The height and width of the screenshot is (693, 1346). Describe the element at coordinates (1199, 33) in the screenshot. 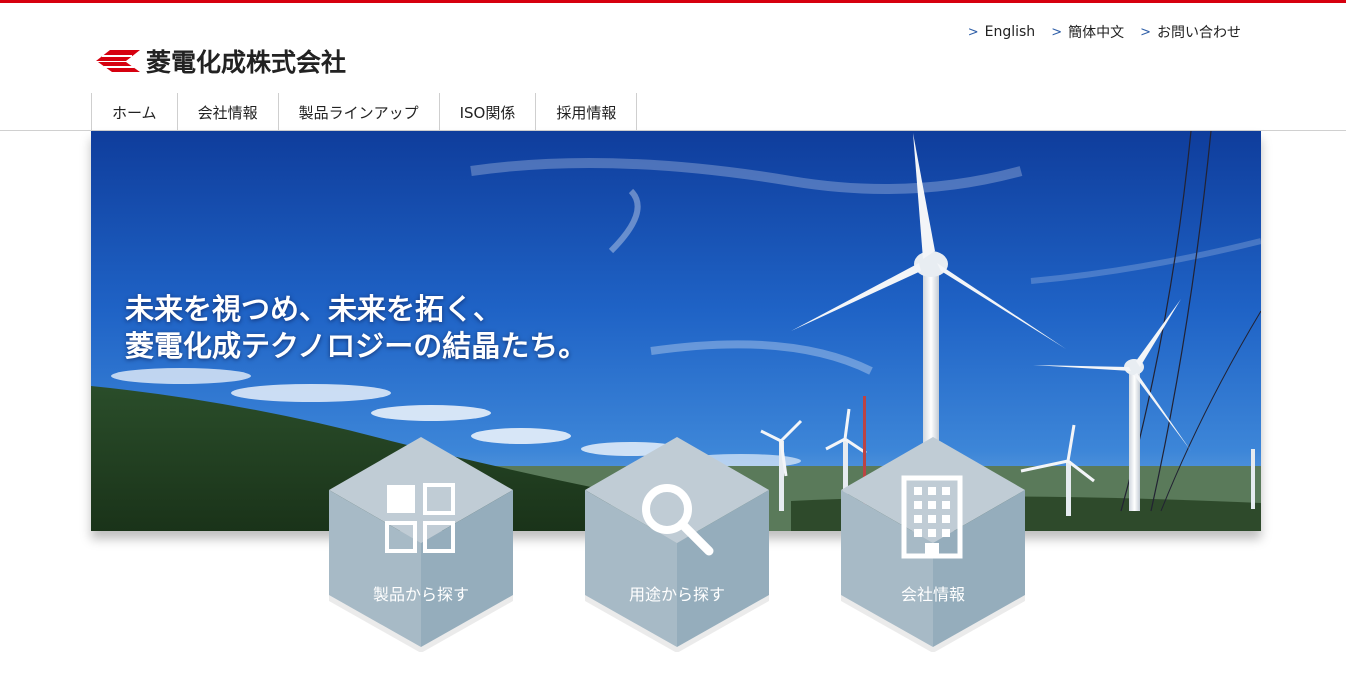

I see `contact-link-label: お問い合わせ` at that location.